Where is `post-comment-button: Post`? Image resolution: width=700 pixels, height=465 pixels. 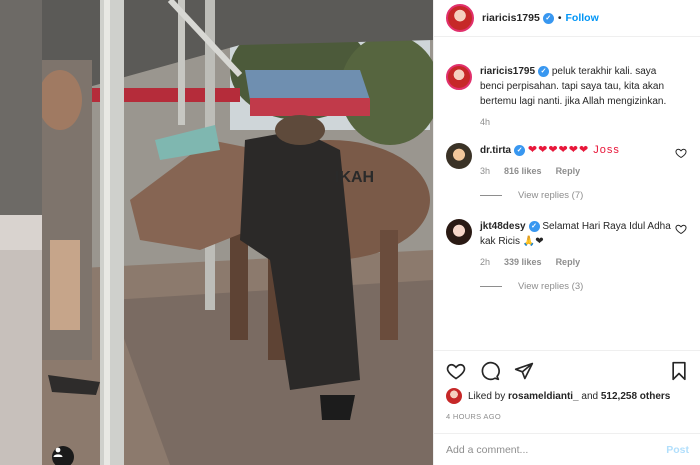
post-comment-button: Post is located at coordinates (677, 450).